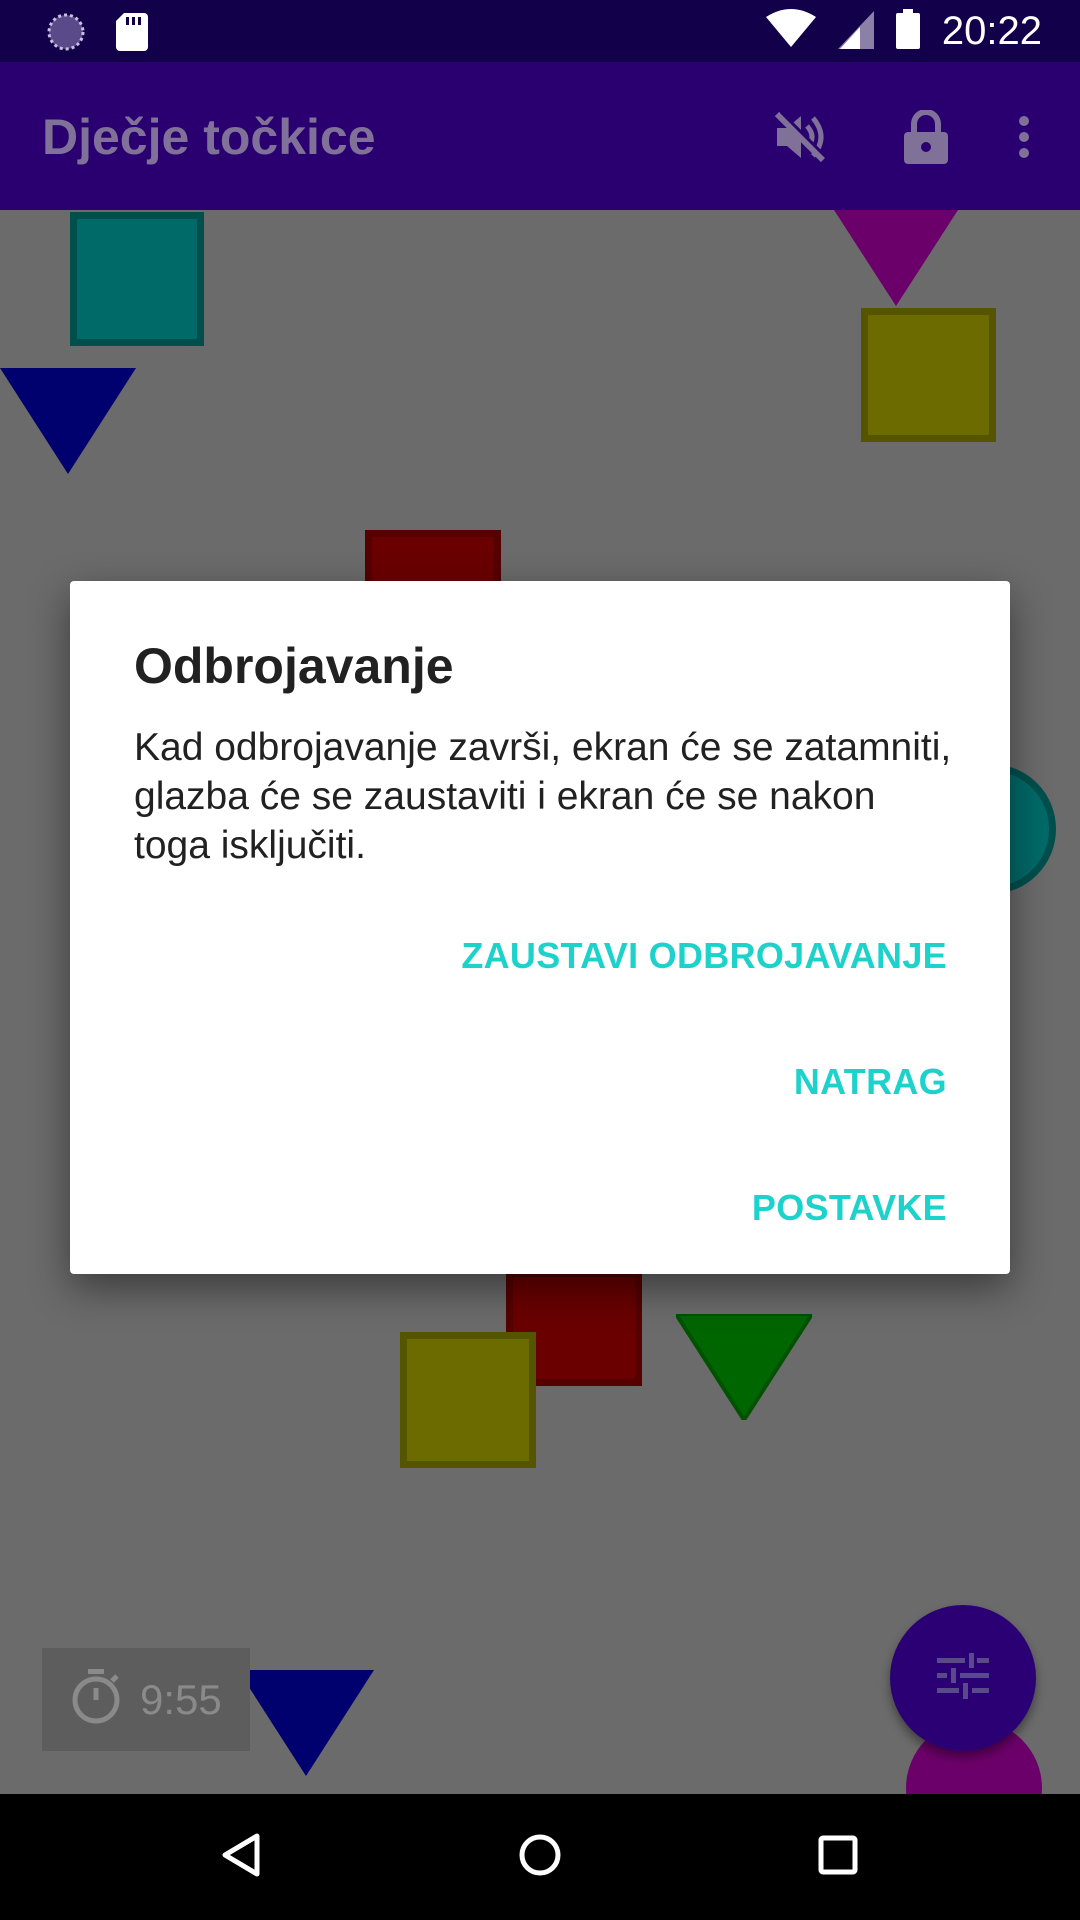  I want to click on stopwatch-icon, so click(96, 1699).